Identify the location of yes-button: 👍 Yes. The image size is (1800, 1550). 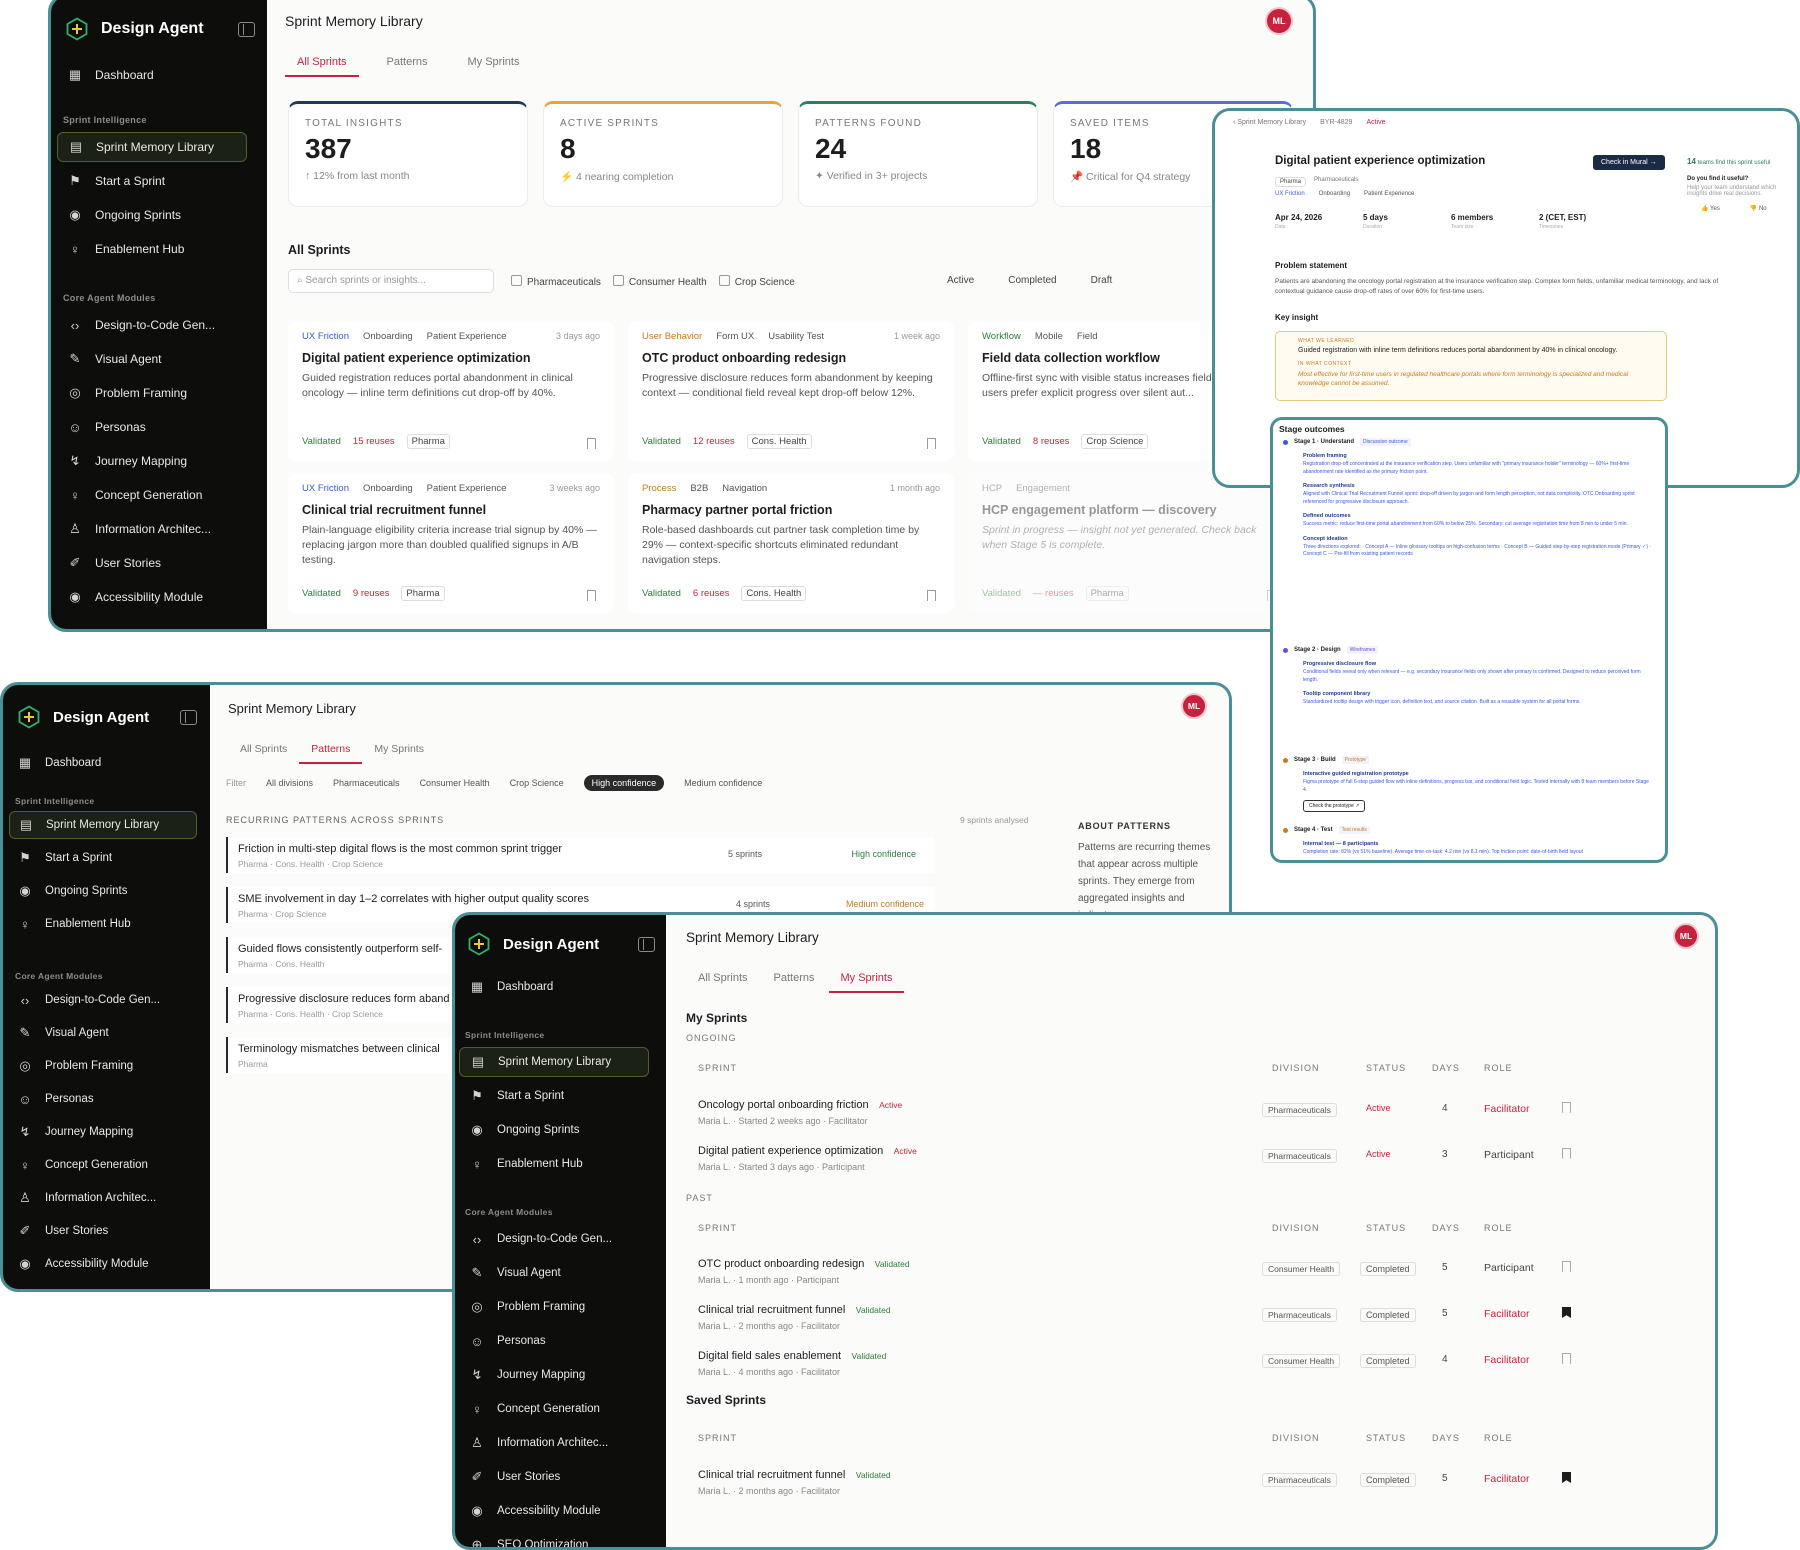
(1710, 208).